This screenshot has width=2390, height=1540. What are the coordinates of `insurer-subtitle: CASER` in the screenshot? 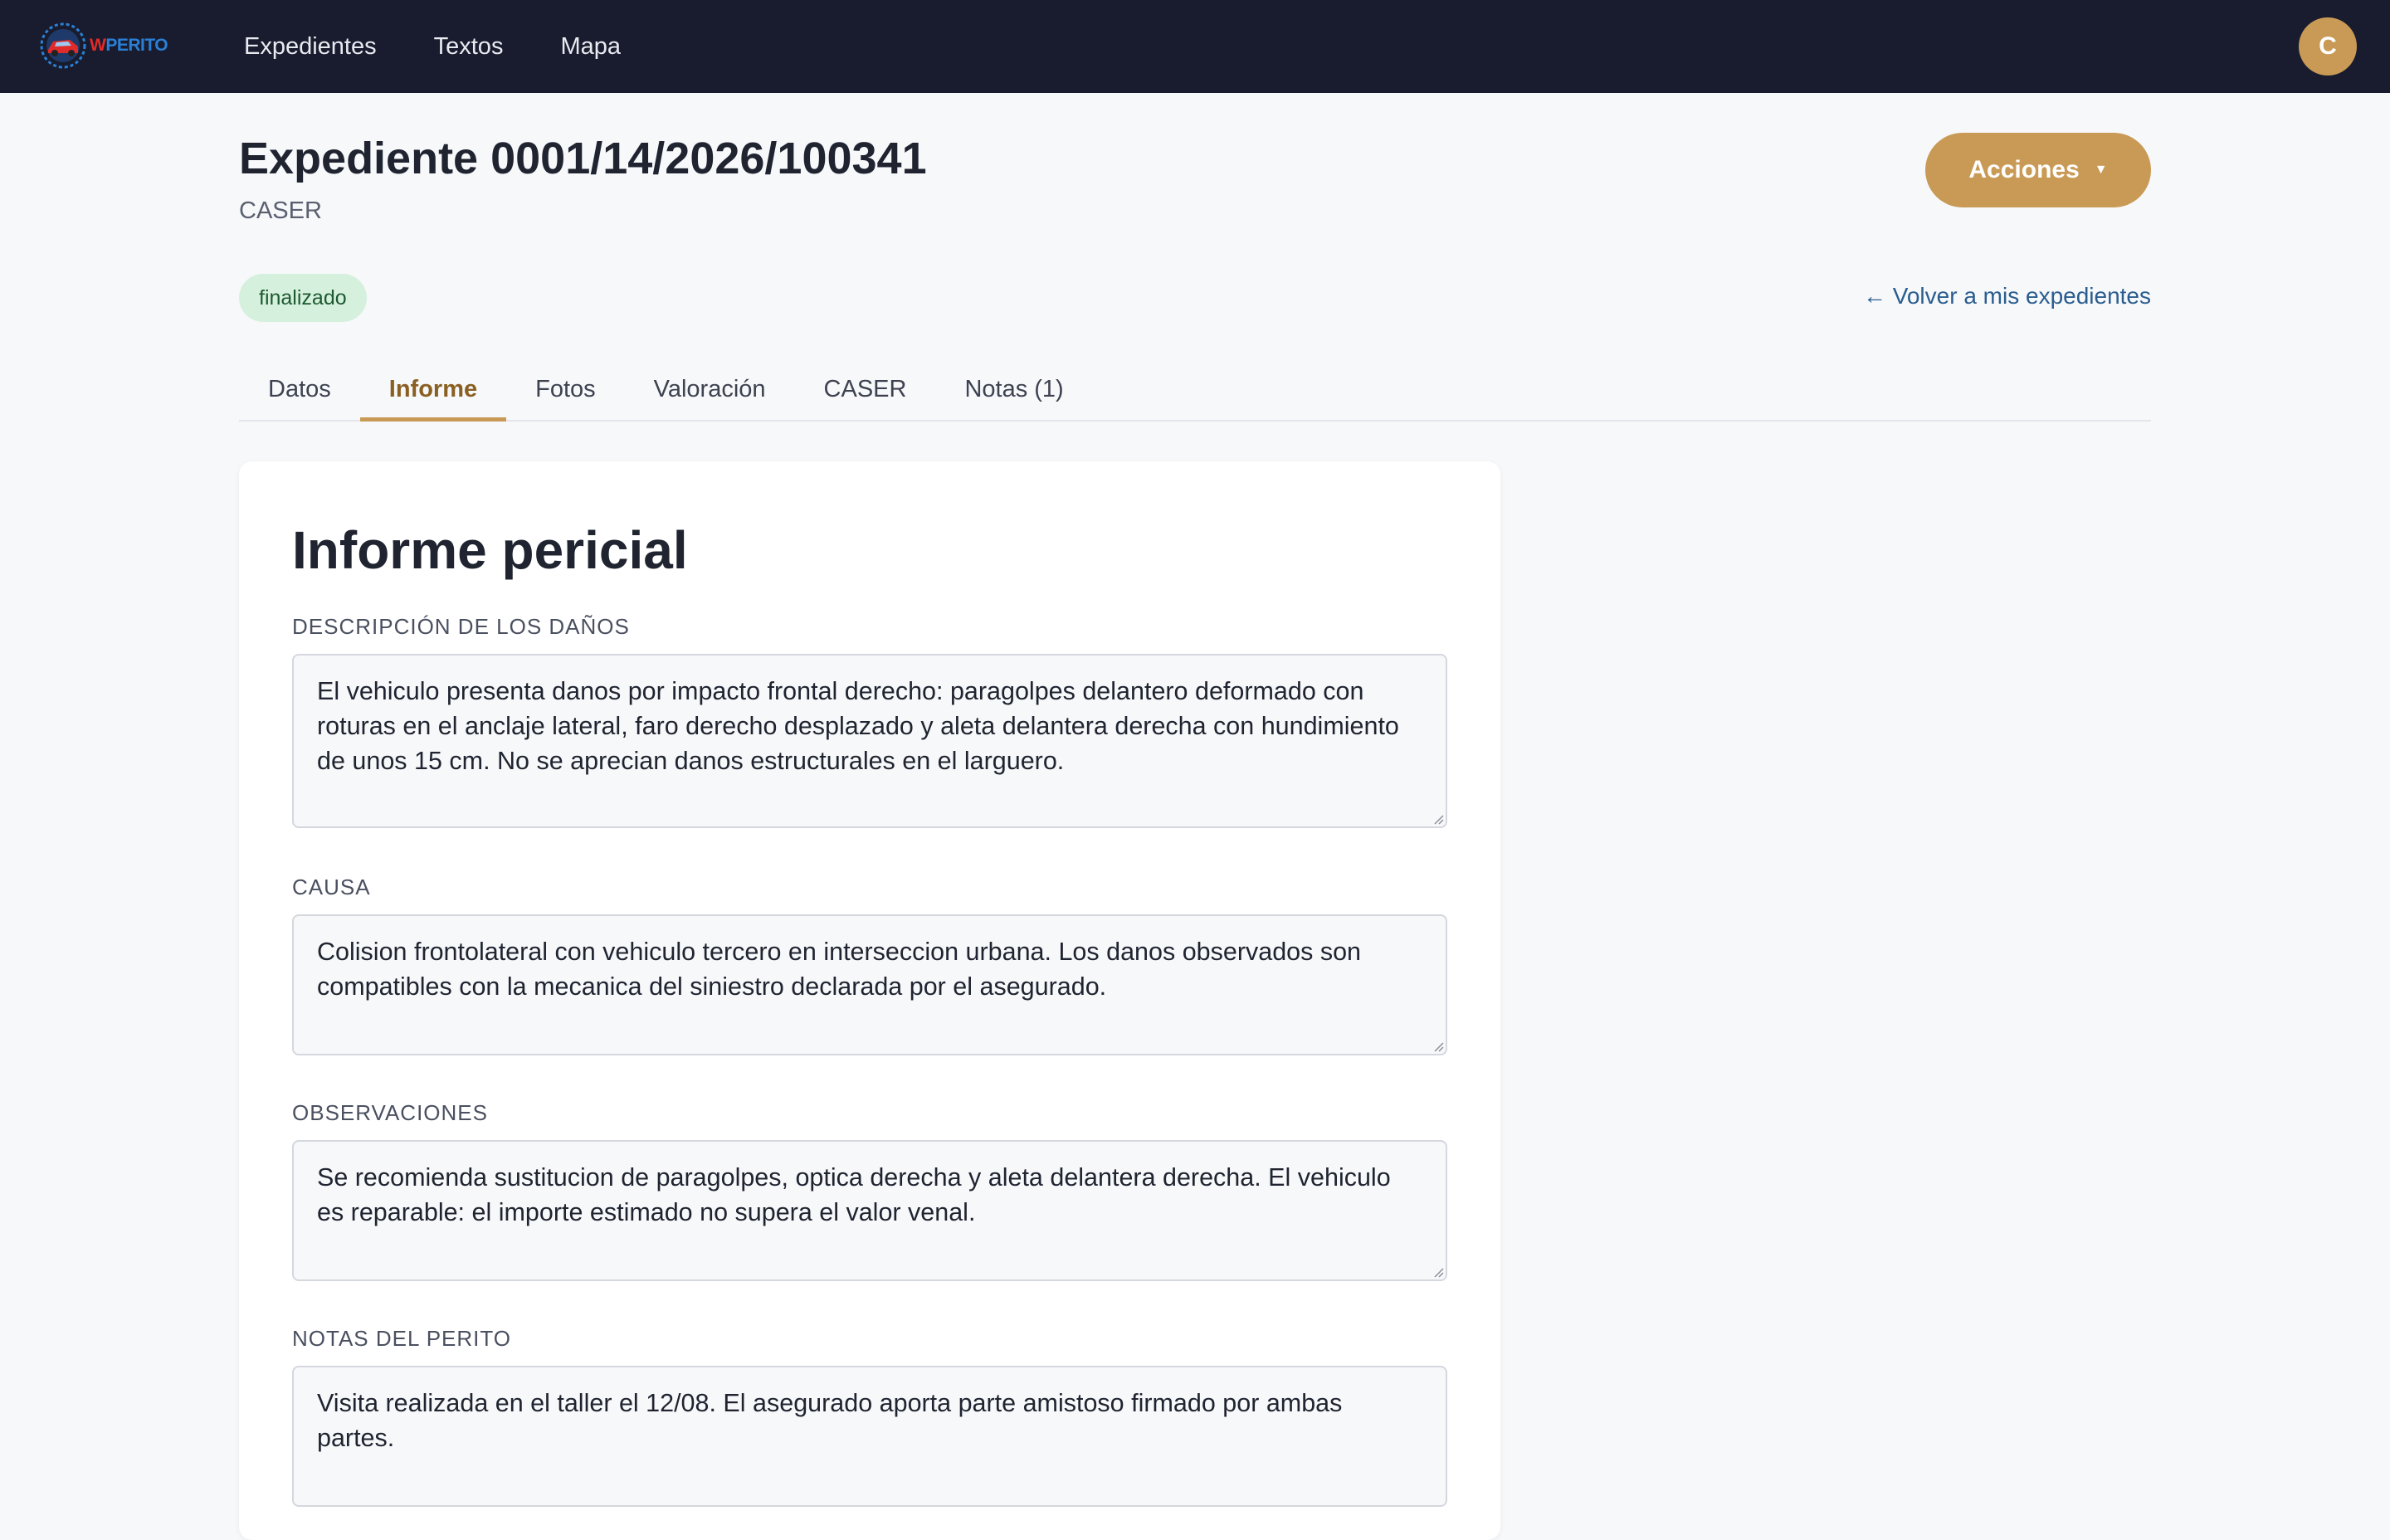 It's located at (281, 210).